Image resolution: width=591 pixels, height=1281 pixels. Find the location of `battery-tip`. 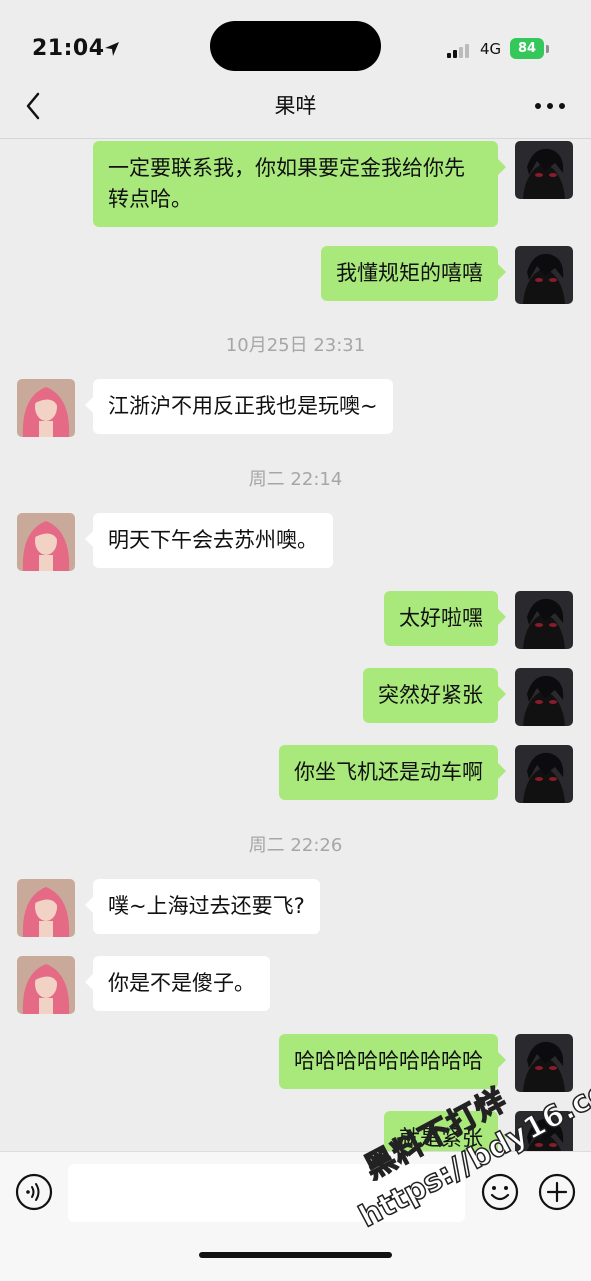

battery-tip is located at coordinates (547, 49).